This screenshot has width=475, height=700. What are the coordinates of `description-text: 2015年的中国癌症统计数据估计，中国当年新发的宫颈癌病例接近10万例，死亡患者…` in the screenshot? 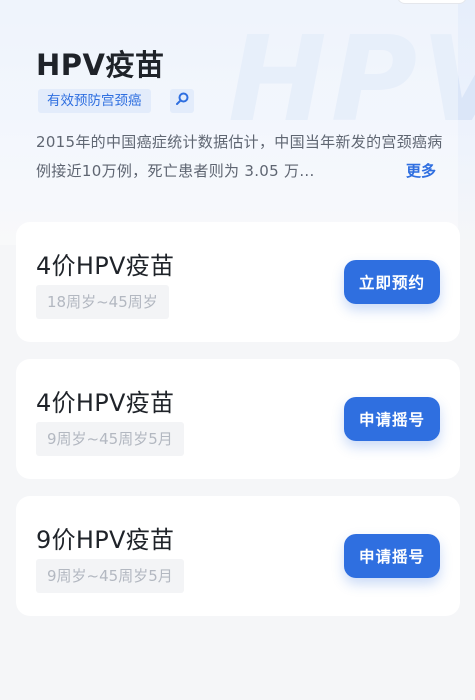 It's located at (239, 156).